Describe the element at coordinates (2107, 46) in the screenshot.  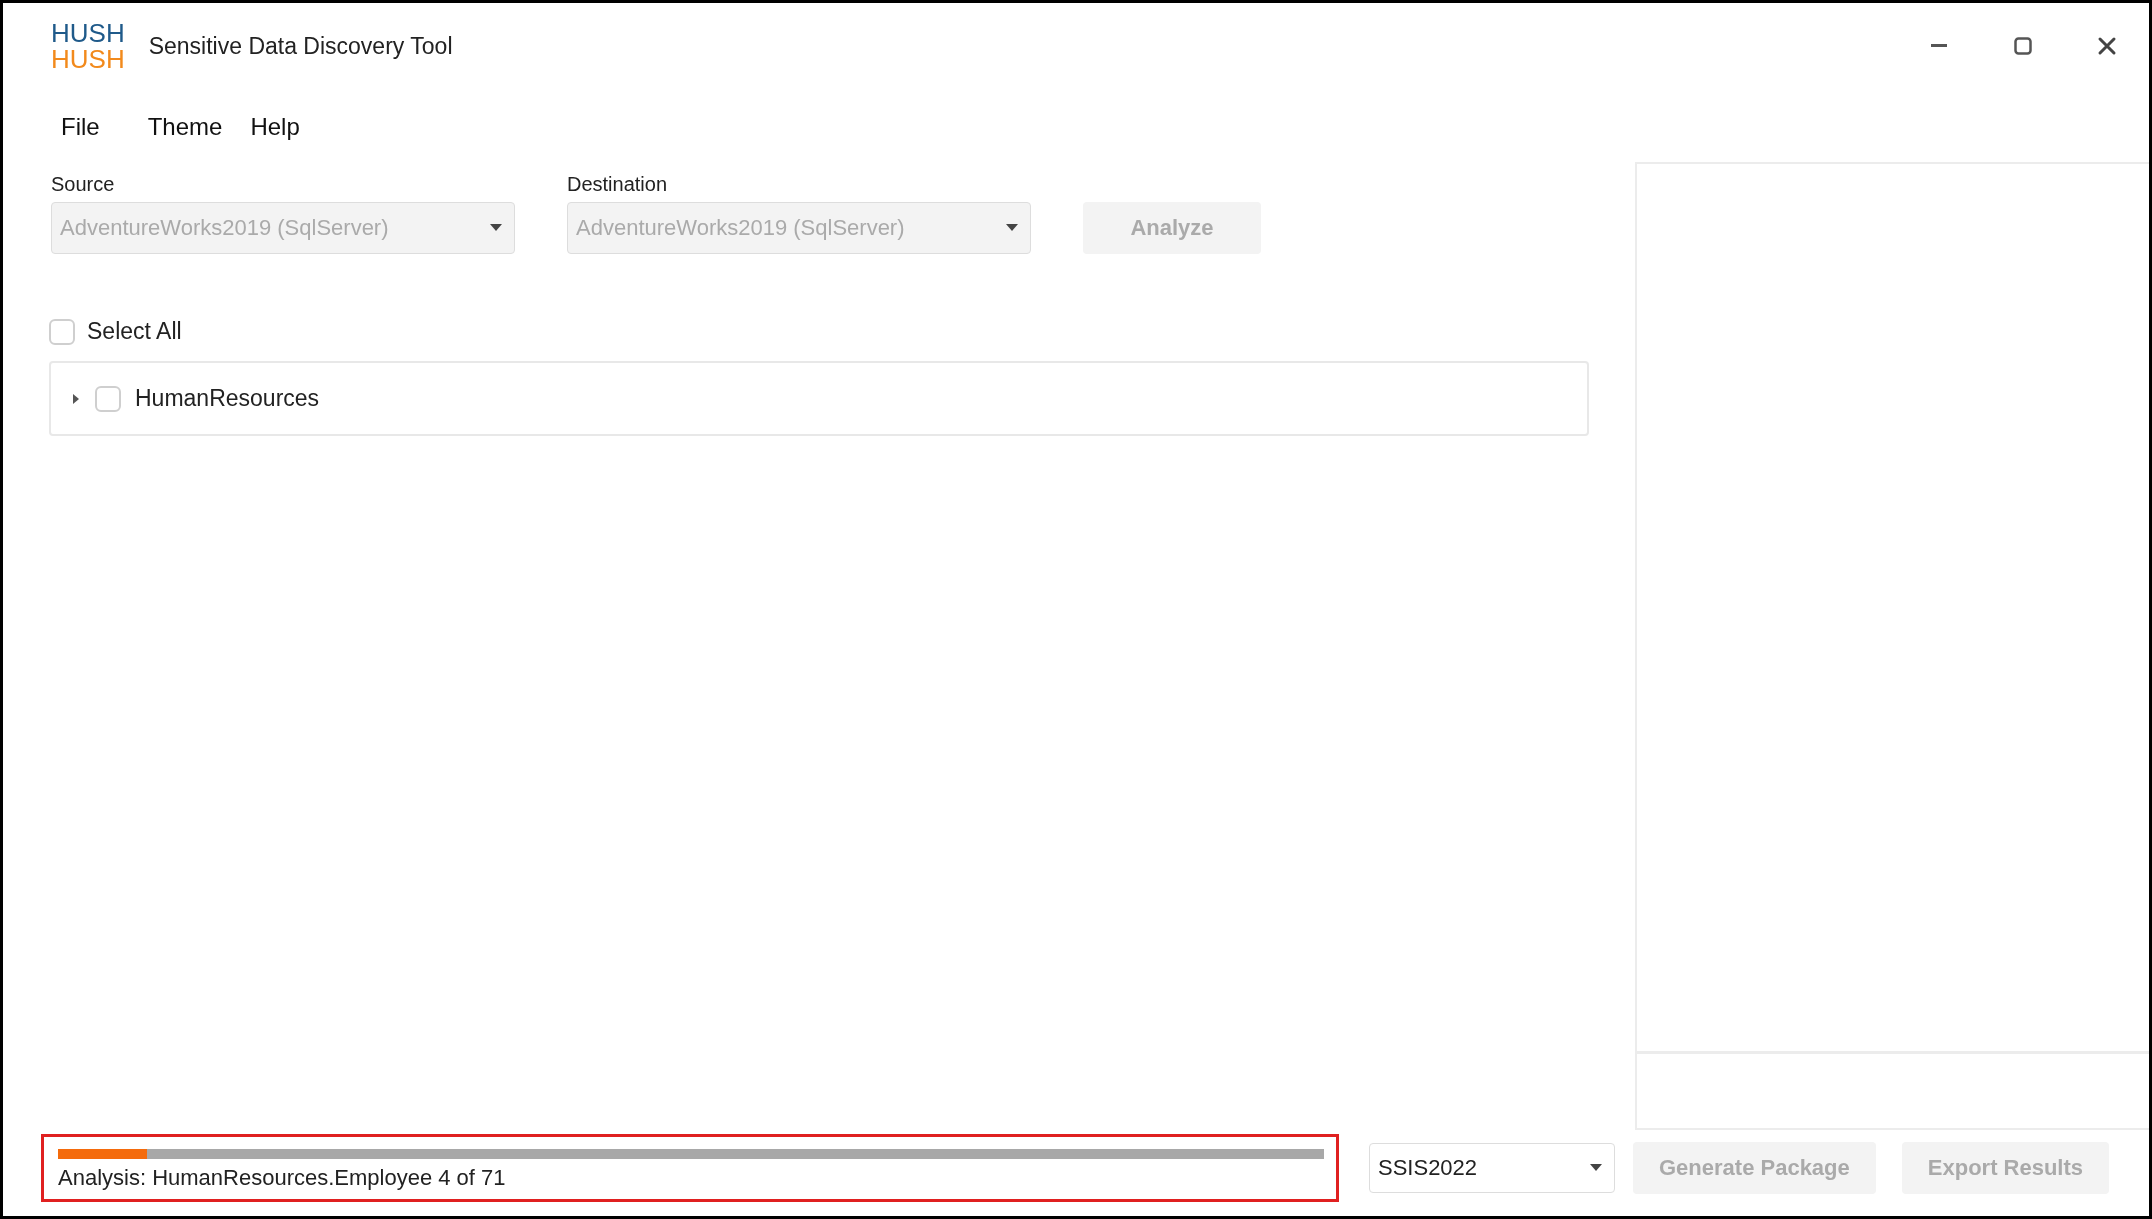
I see `close-icon` at that location.